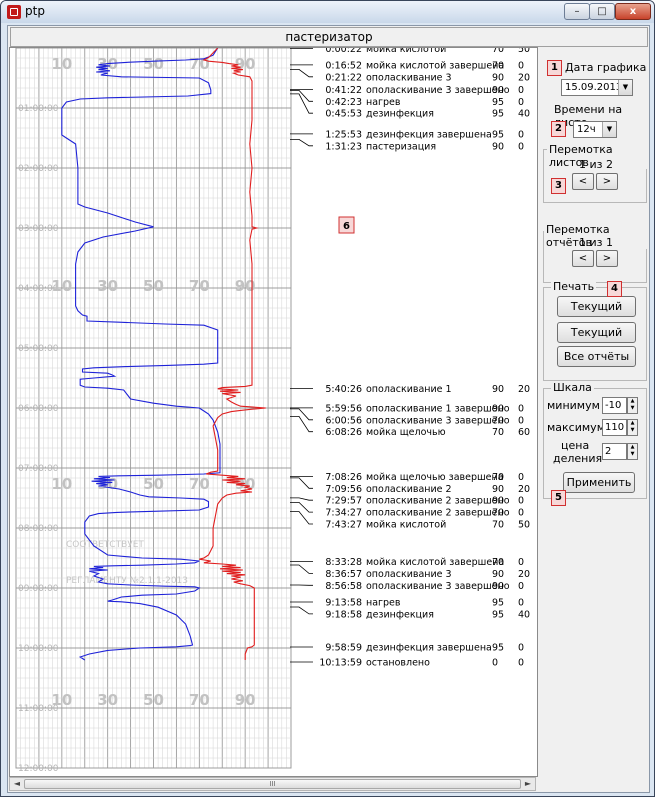  What do you see at coordinates (607, 181) in the screenshot?
I see `sheets-next-button: >` at bounding box center [607, 181].